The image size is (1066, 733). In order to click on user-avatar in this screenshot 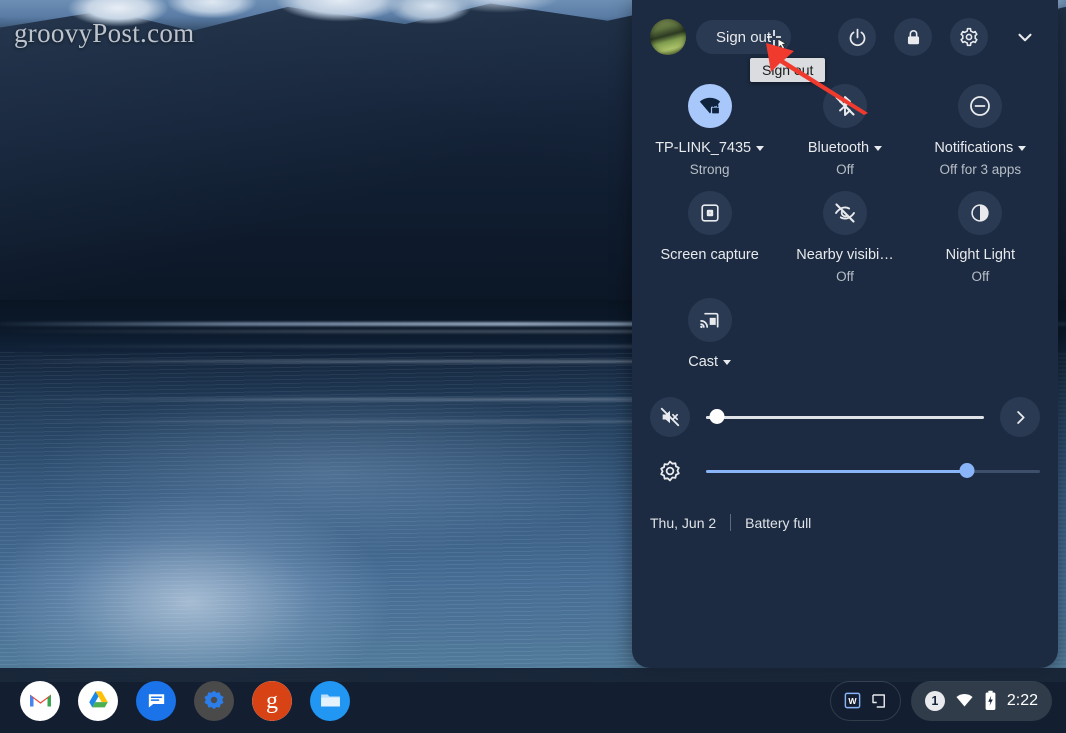, I will do `click(668, 37)`.